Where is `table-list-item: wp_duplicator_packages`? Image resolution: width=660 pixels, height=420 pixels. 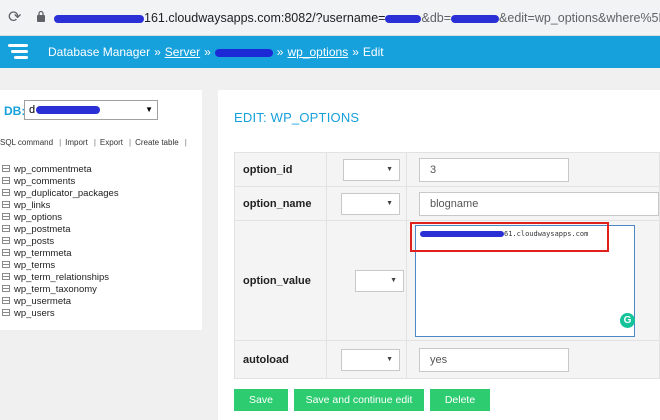
table-list-item: wp_duplicator_packages is located at coordinates (60, 194).